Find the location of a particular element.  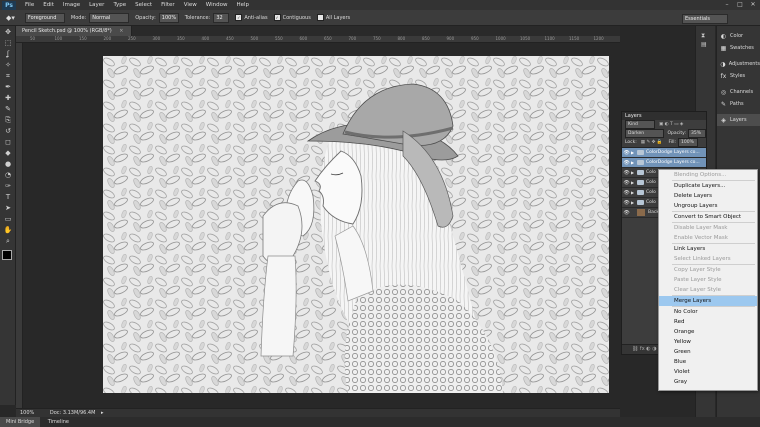

dock-item-swatches: ▦ Swatches is located at coordinates (738, 48).